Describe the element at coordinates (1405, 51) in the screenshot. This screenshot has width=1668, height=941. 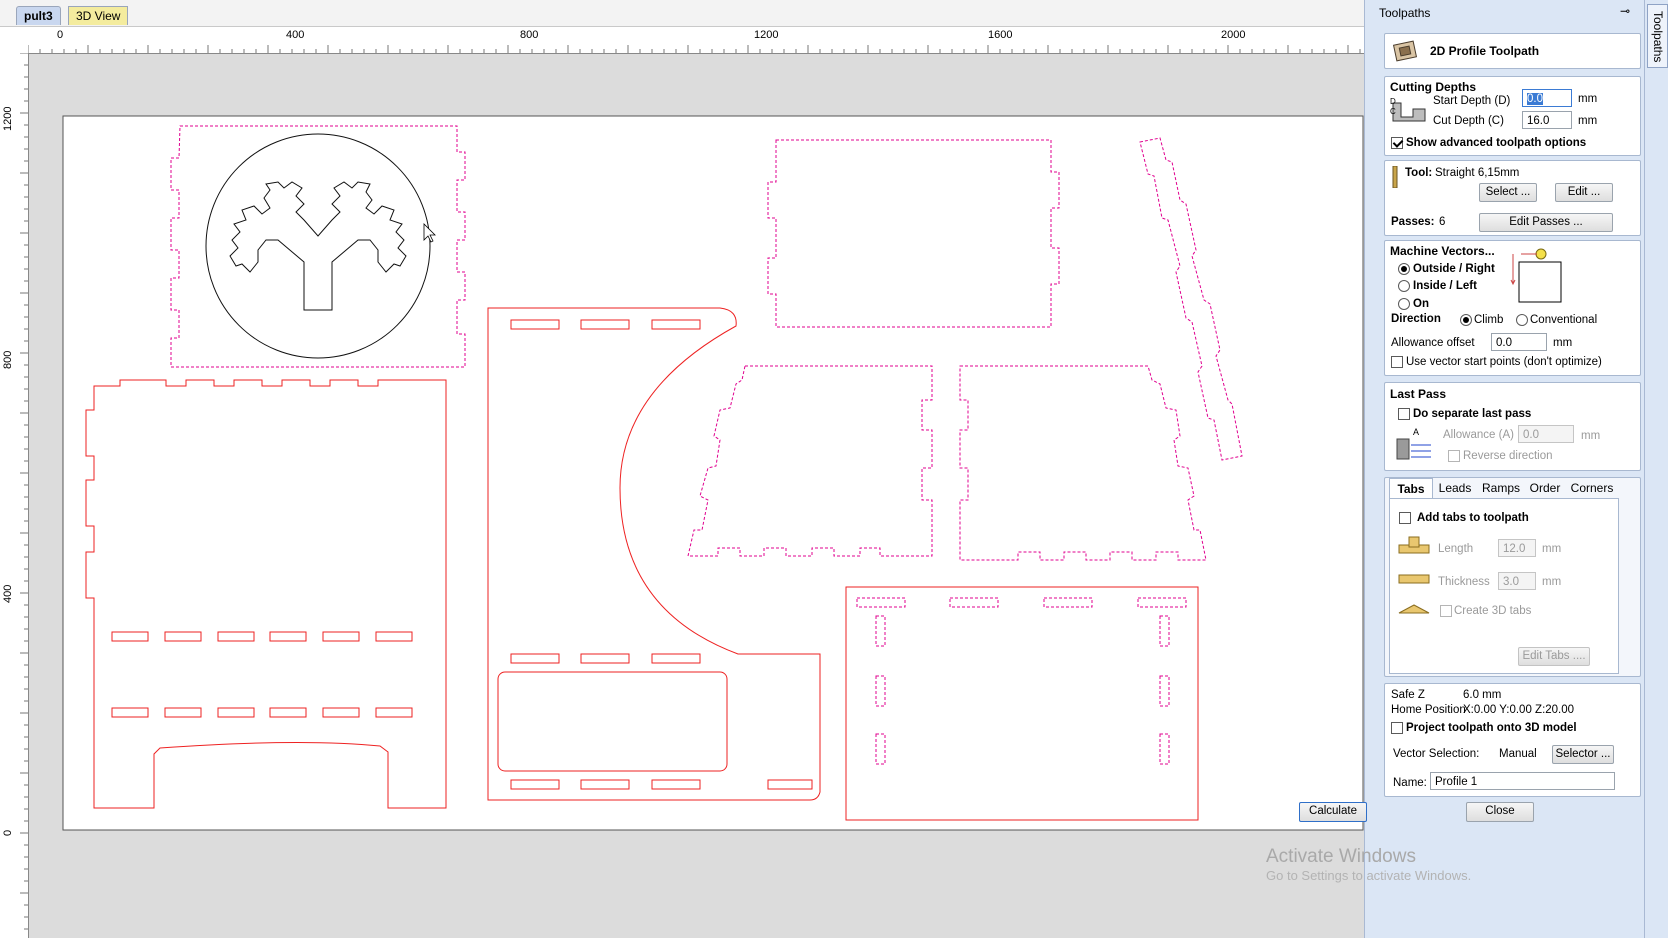
I see `profile-toolpath-icon` at that location.